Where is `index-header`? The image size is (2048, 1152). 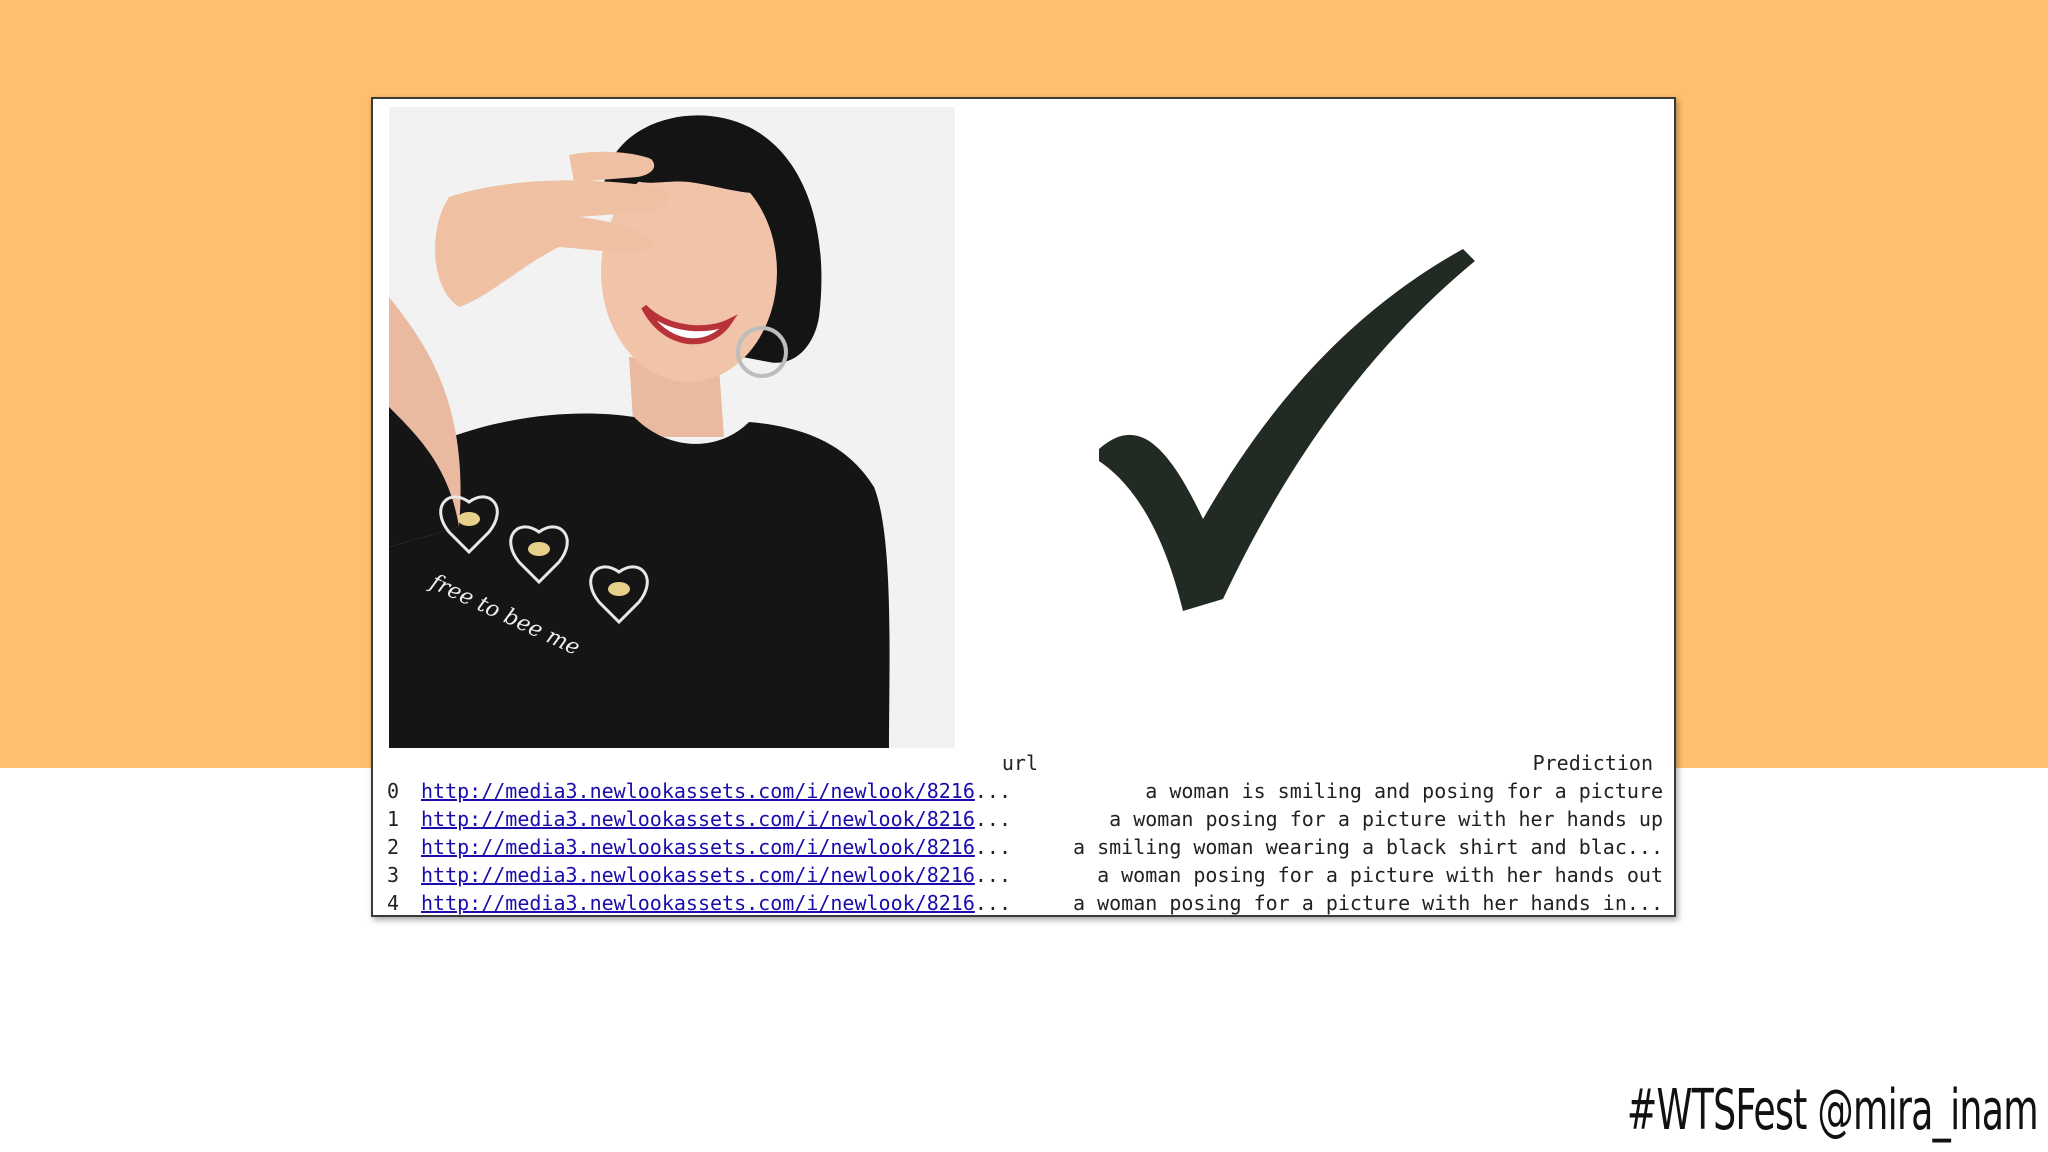
index-header is located at coordinates (400, 763).